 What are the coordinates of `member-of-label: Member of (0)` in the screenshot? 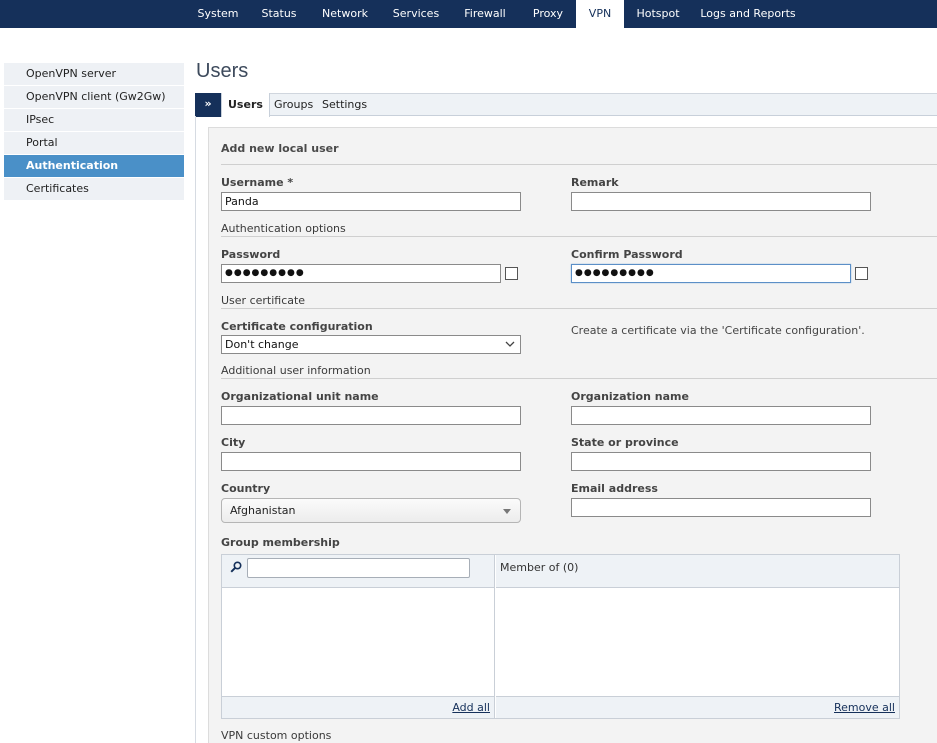 It's located at (539, 567).